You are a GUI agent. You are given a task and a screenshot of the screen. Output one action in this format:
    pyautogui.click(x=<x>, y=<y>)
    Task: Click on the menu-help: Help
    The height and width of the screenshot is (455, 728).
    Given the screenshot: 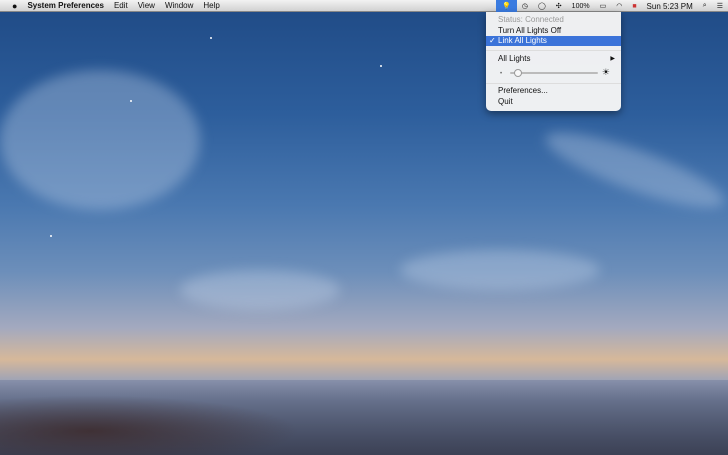 What is the action you would take?
    pyautogui.click(x=211, y=5)
    